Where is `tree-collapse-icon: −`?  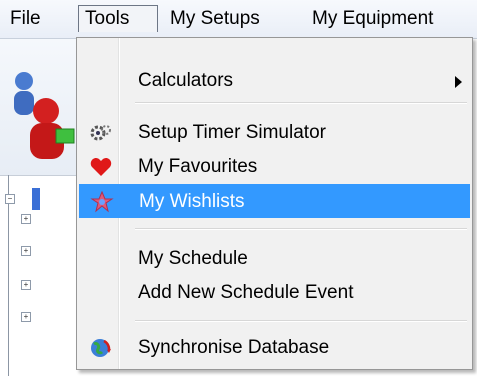
tree-collapse-icon: − is located at coordinates (10, 199).